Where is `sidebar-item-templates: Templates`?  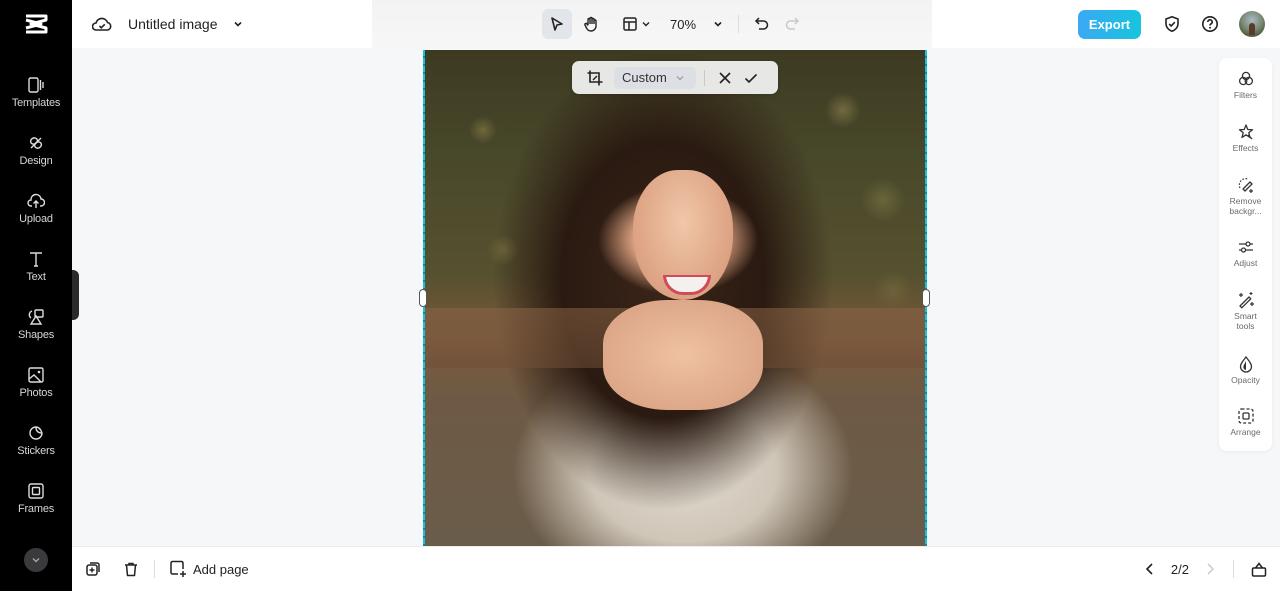
sidebar-item-templates: Templates is located at coordinates (36, 101).